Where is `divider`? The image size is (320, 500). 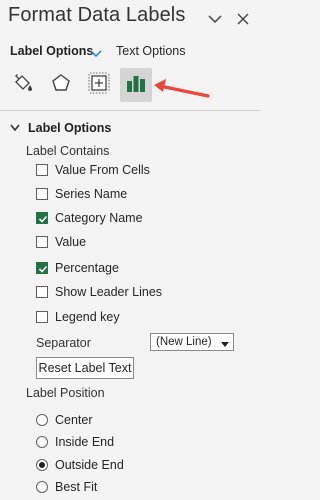
divider is located at coordinates (130, 110).